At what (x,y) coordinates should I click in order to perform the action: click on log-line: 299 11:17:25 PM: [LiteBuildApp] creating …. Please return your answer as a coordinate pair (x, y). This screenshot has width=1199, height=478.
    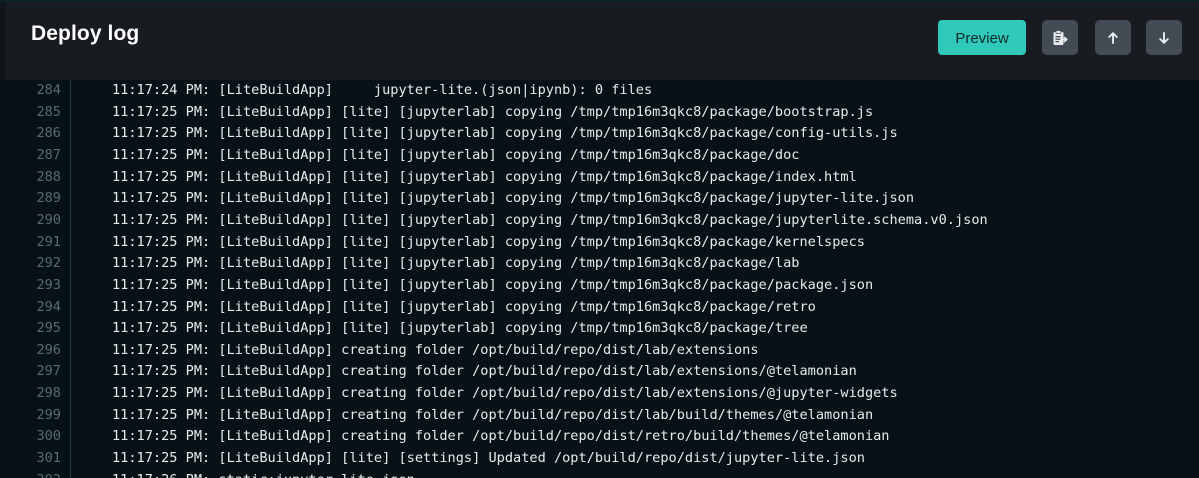
    Looking at the image, I should click on (599, 418).